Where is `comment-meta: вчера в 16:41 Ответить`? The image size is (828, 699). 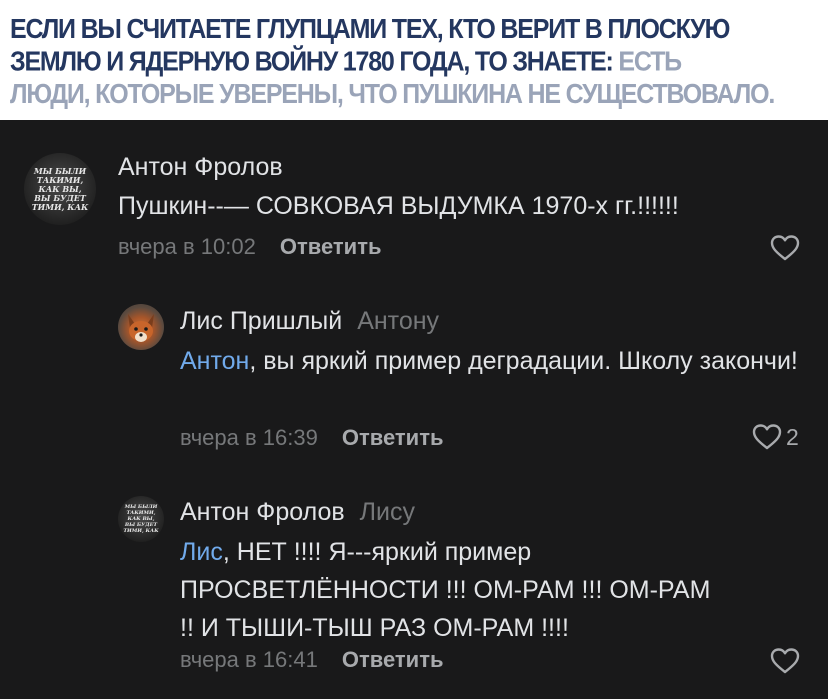
comment-meta: вчера в 16:41 Ответить is located at coordinates (312, 660).